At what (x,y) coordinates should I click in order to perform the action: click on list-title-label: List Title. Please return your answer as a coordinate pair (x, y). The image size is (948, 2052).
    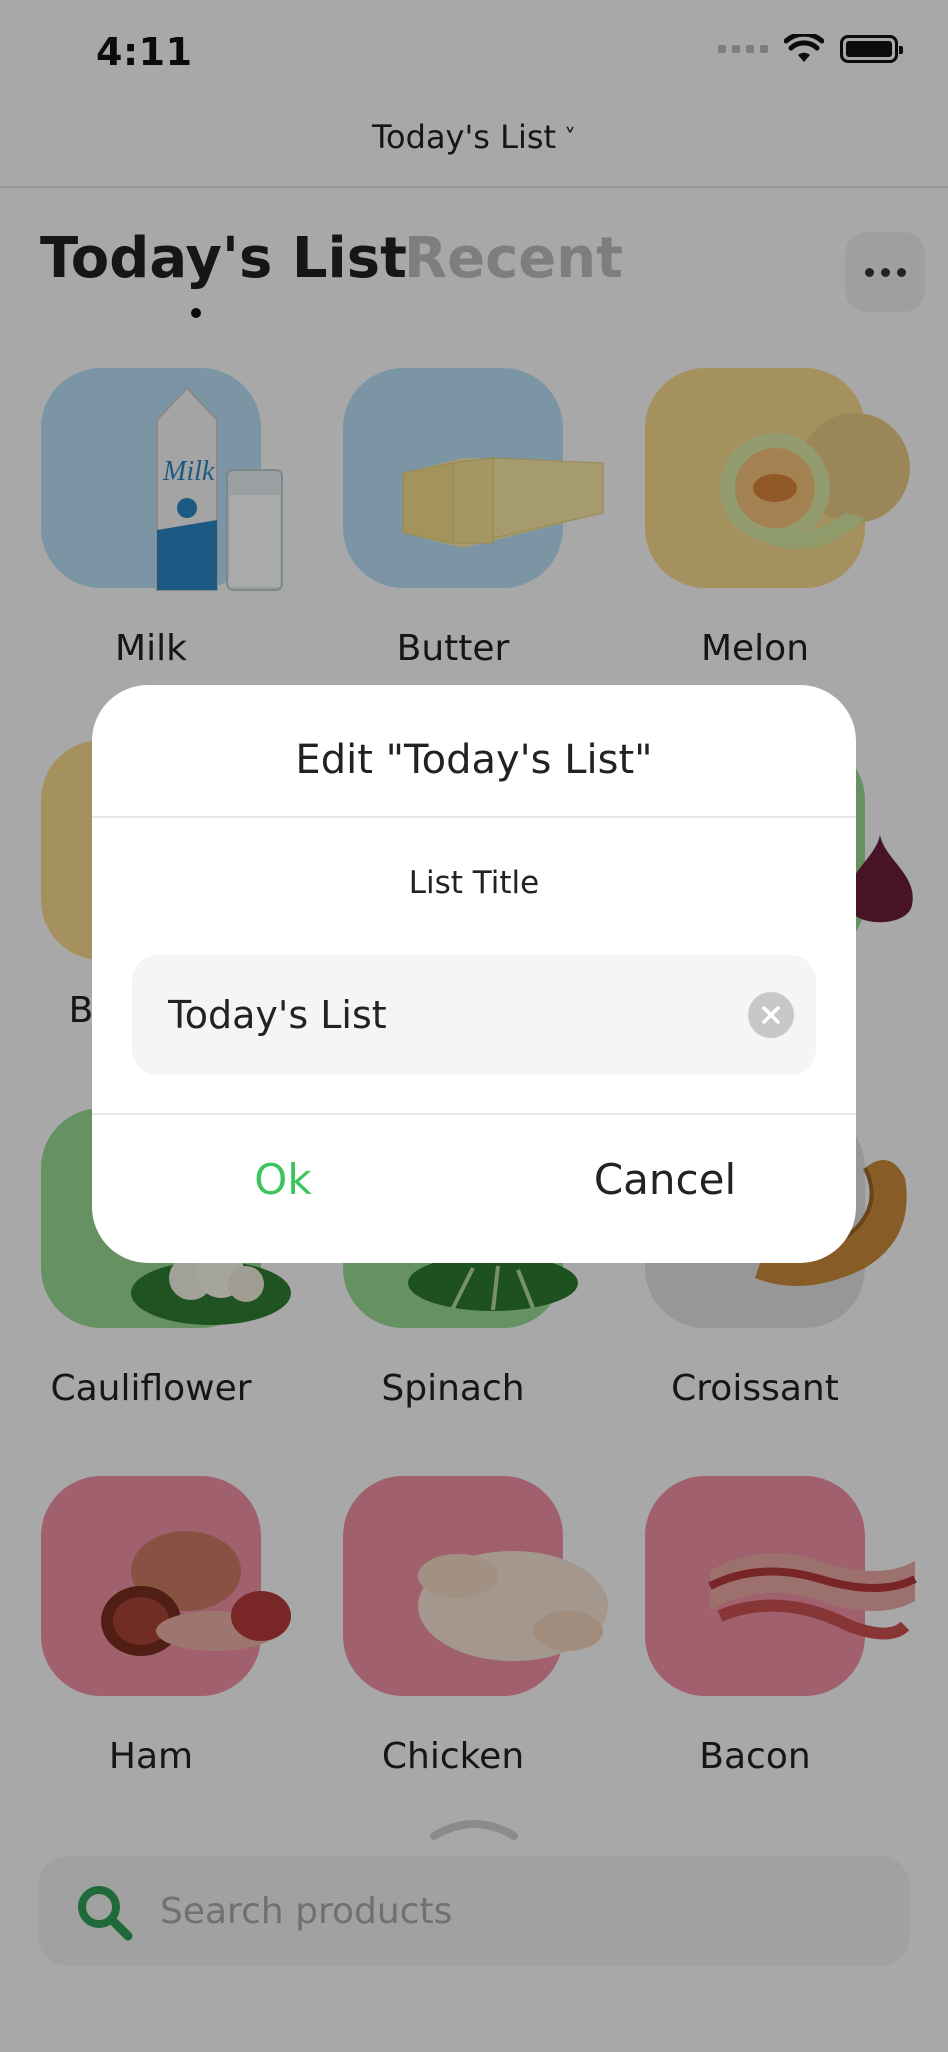
    Looking at the image, I should click on (474, 883).